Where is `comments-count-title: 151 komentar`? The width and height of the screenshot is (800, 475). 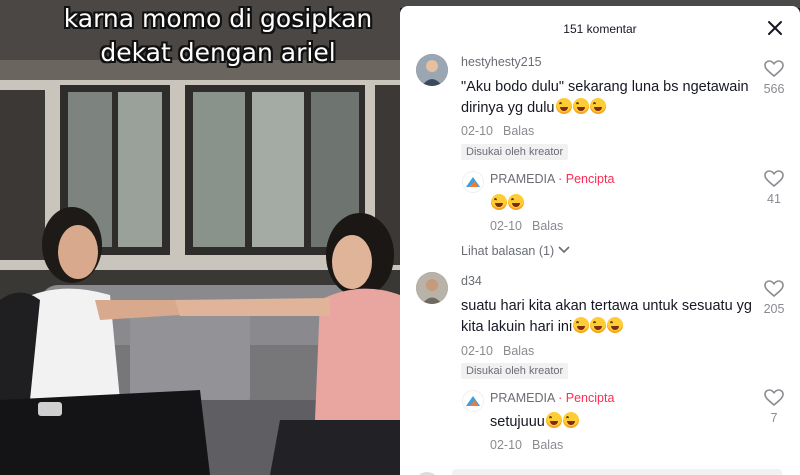
comments-count-title: 151 komentar is located at coordinates (600, 29).